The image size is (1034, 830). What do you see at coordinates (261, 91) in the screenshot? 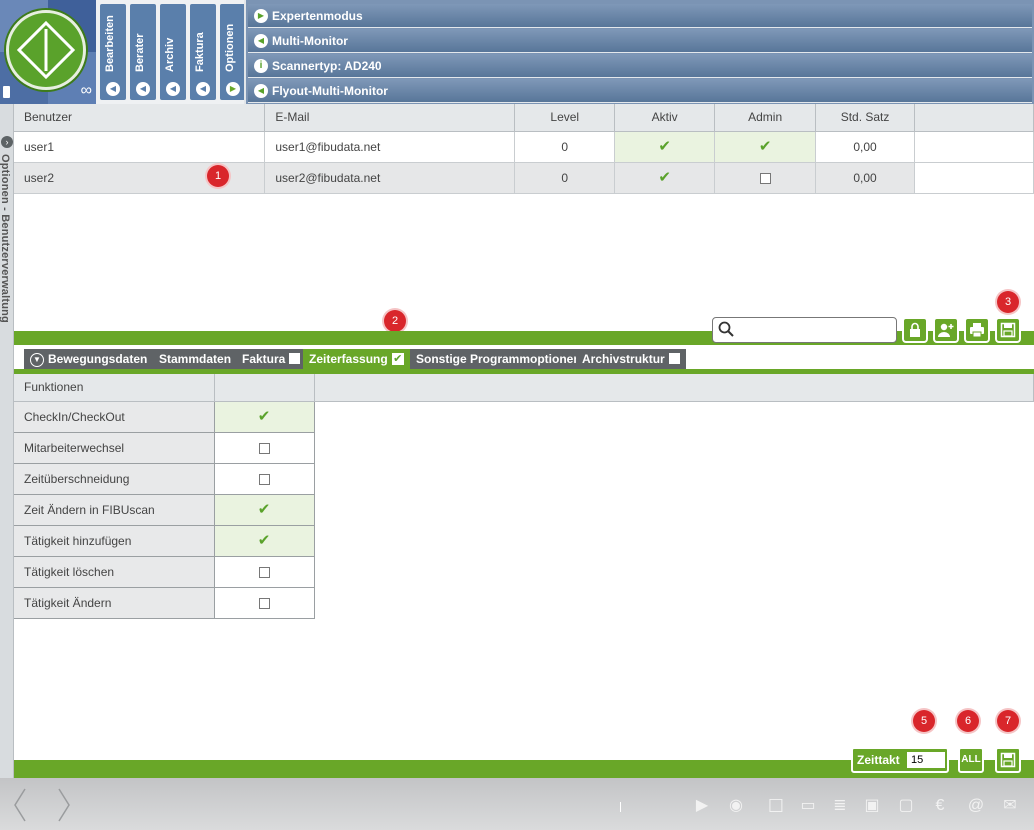
I see `arrow-left-icon: ◀` at bounding box center [261, 91].